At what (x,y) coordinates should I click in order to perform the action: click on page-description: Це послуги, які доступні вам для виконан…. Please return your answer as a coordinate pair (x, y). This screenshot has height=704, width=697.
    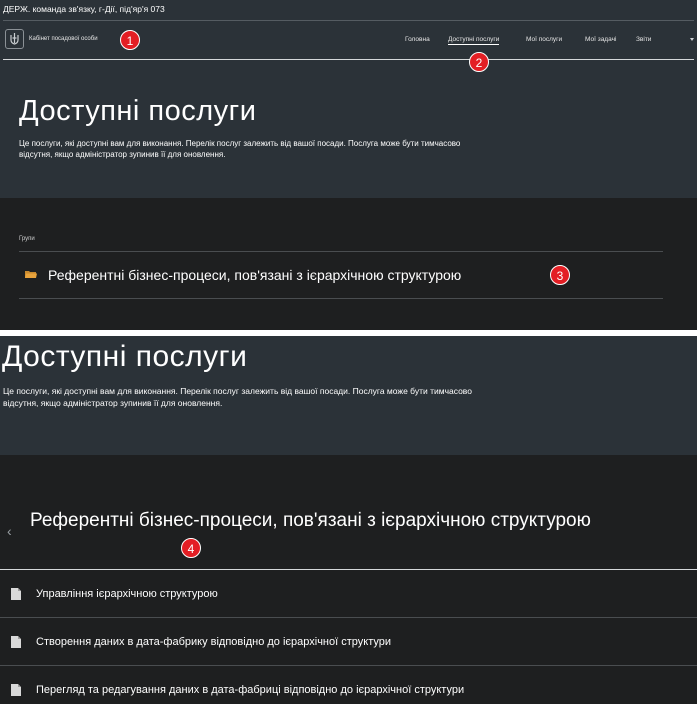
    Looking at the image, I should click on (240, 149).